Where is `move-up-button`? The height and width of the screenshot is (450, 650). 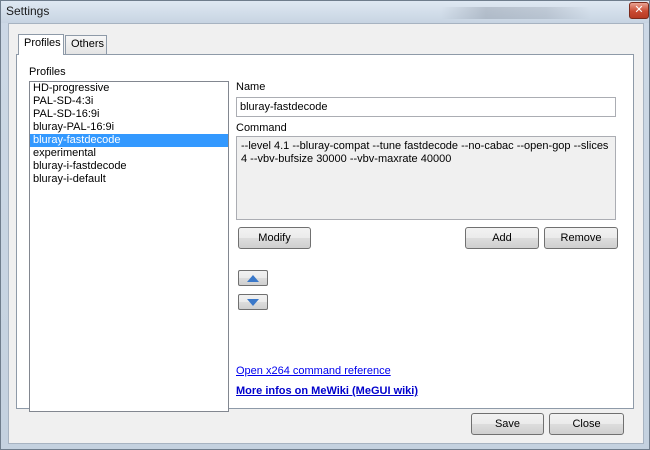
move-up-button is located at coordinates (253, 278).